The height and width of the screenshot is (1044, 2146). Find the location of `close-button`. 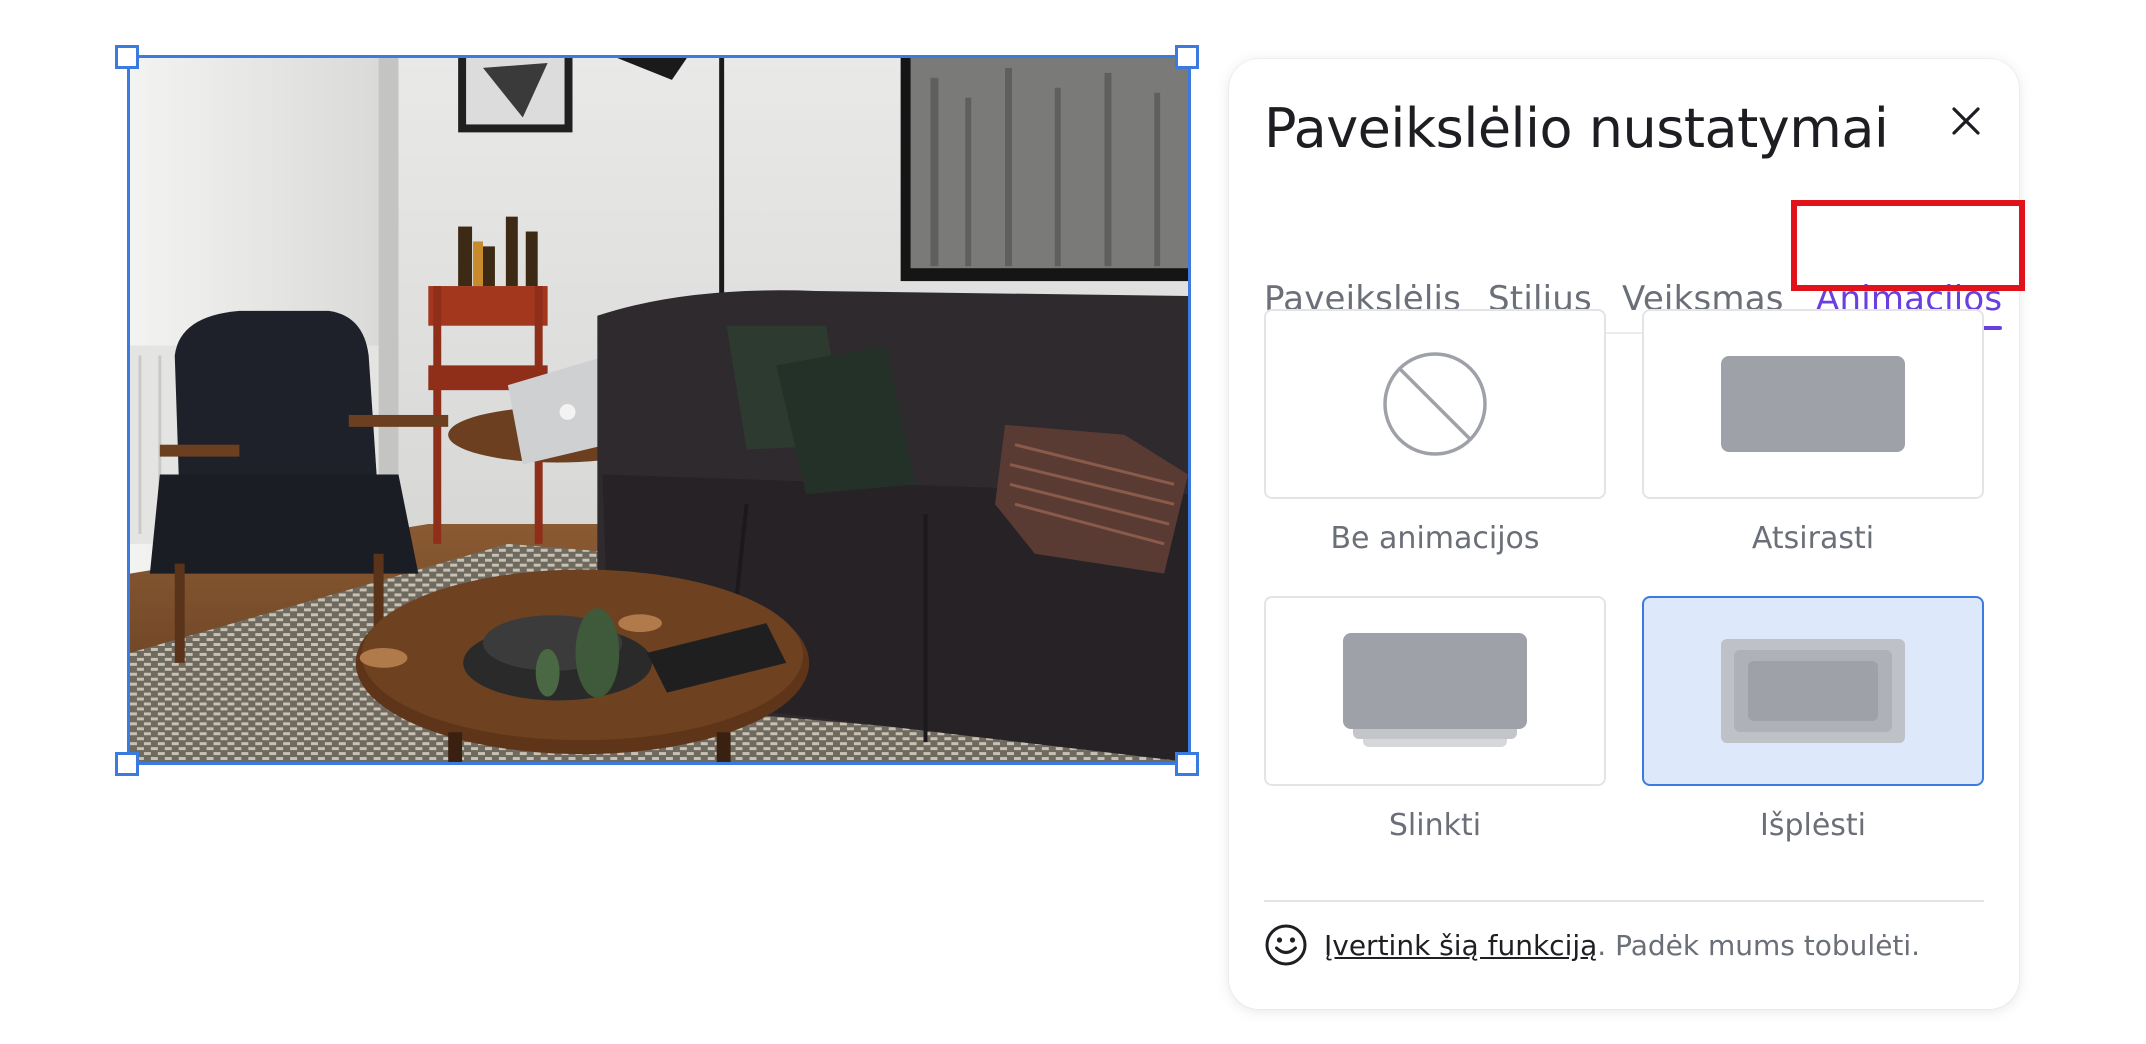

close-button is located at coordinates (1966, 121).